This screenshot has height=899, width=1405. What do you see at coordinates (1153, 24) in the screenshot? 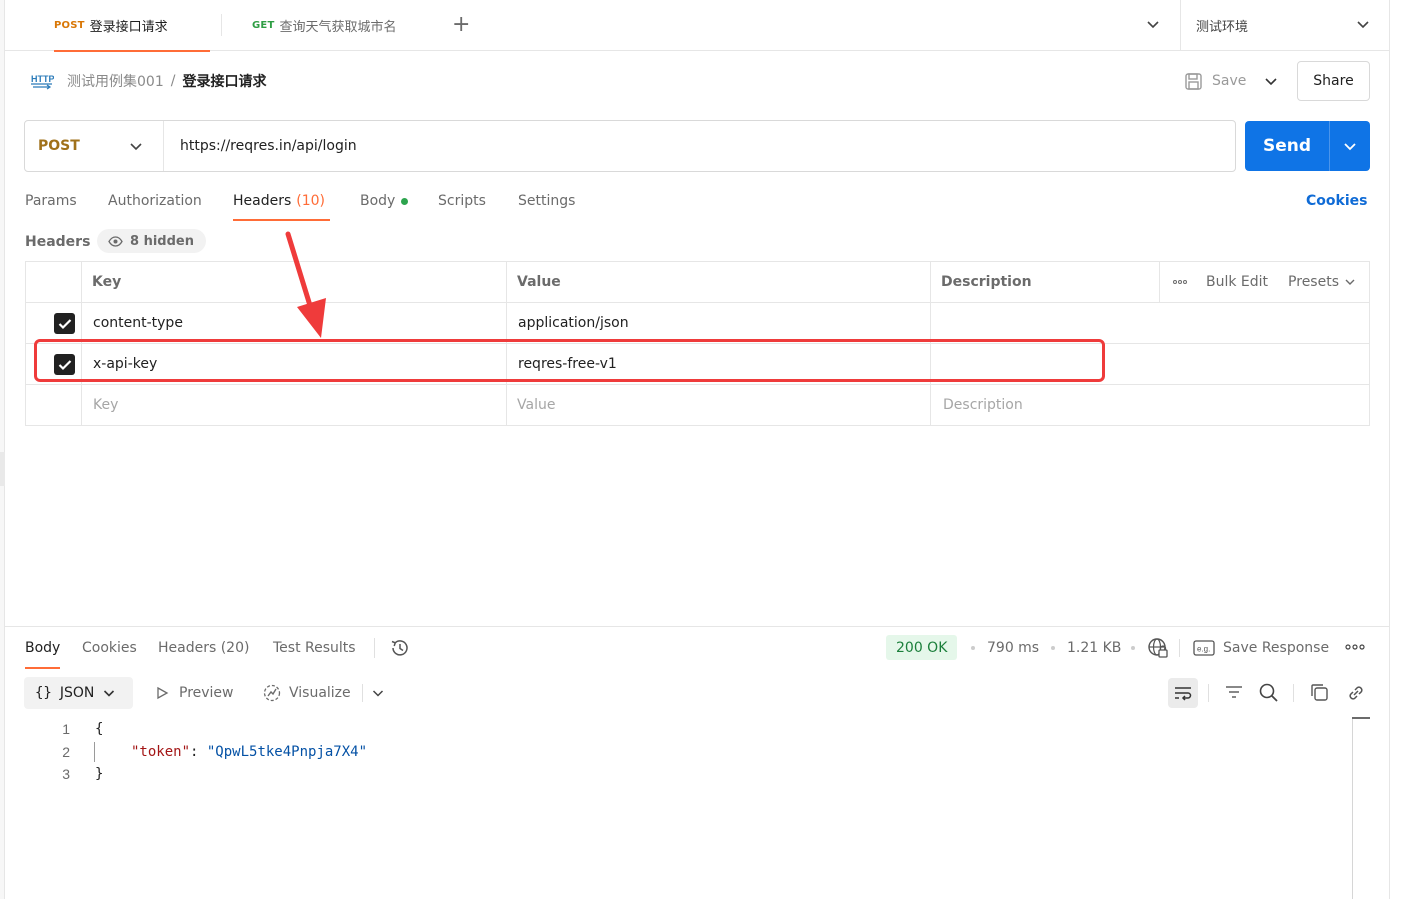
I see `tabs-overflow-chevron-icon` at bounding box center [1153, 24].